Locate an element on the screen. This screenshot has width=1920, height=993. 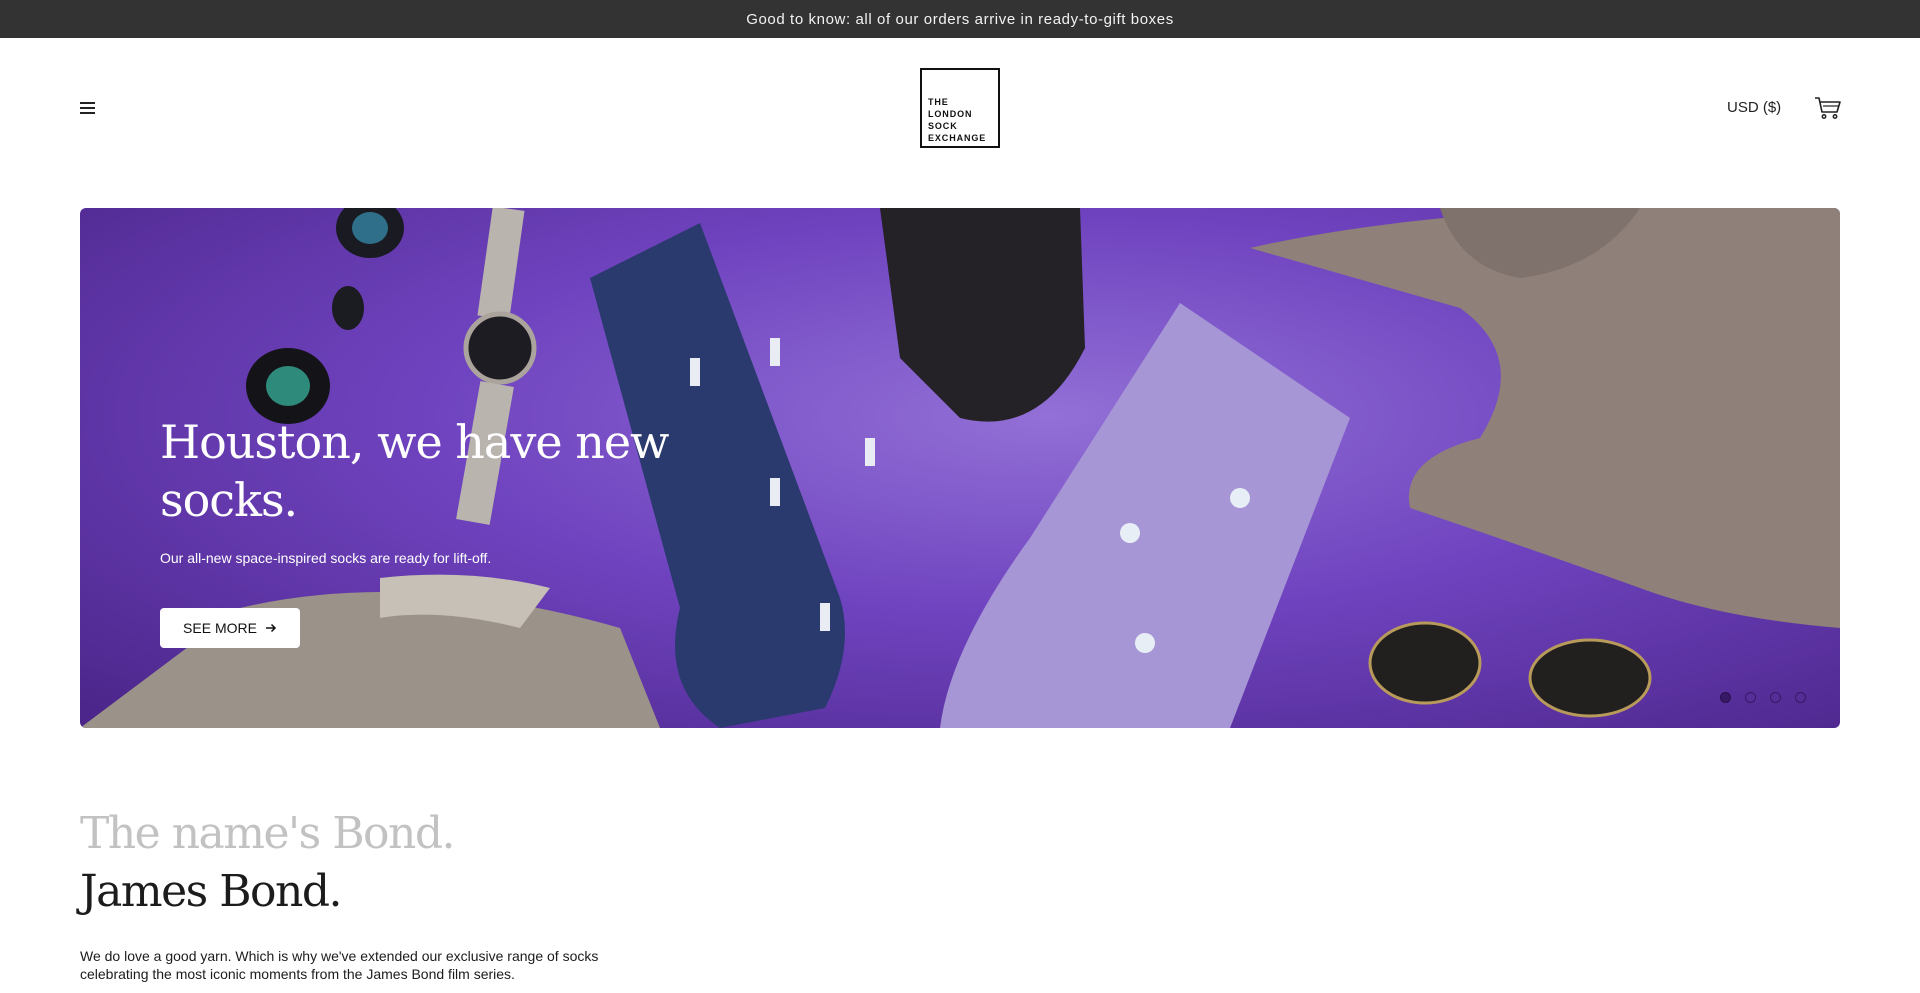
bond-title-line2: James Bond. is located at coordinates (211, 891).